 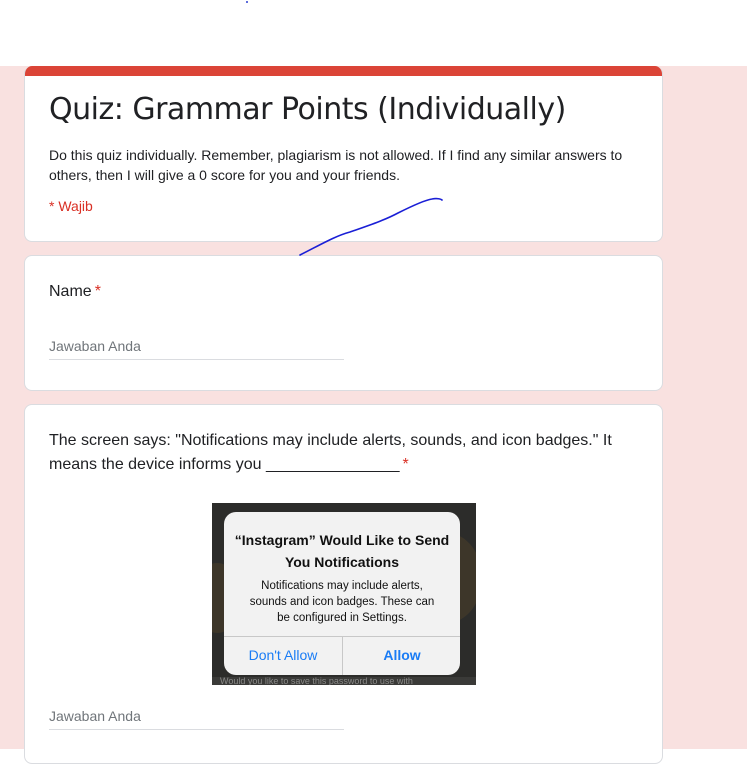 What do you see at coordinates (196, 345) in the screenshot?
I see `name-answer-input: Jawaban Anda` at bounding box center [196, 345].